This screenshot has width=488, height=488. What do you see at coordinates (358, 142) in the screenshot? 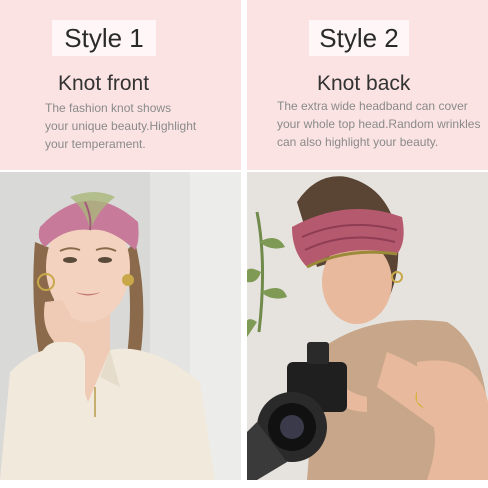
I see `desc-line: can also highlight your beauty.` at bounding box center [358, 142].